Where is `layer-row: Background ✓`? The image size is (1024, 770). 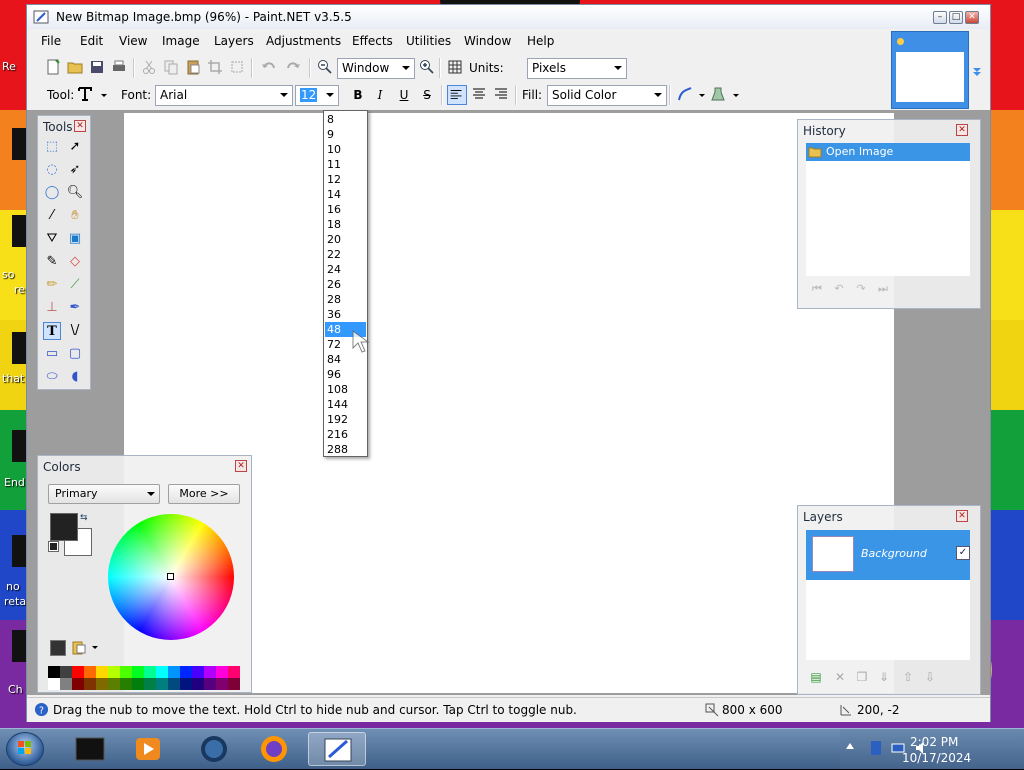
layer-row: Background ✓ is located at coordinates (888, 555).